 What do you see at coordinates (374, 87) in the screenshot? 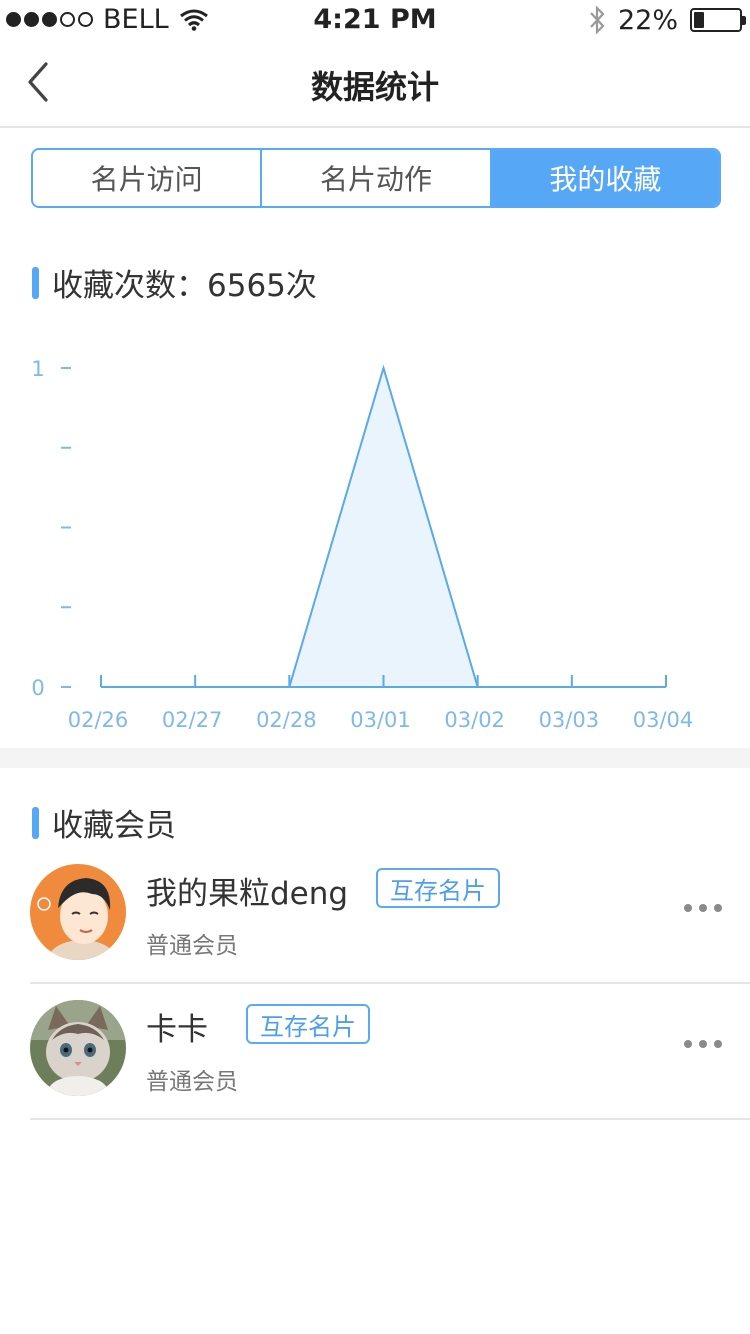
I see `page-title: 数据统计` at bounding box center [374, 87].